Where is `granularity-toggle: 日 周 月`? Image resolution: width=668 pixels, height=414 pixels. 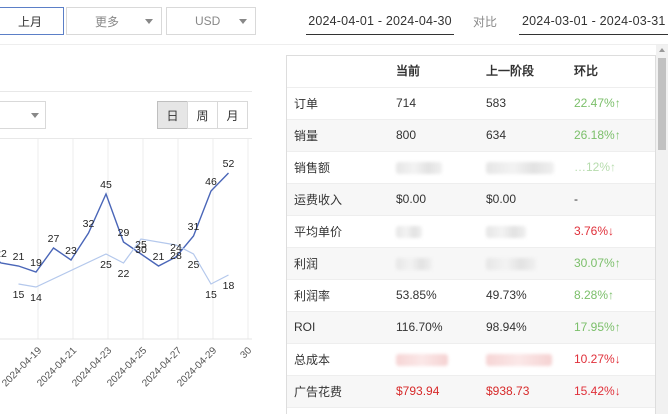 granularity-toggle: 日 周 月 is located at coordinates (202, 115).